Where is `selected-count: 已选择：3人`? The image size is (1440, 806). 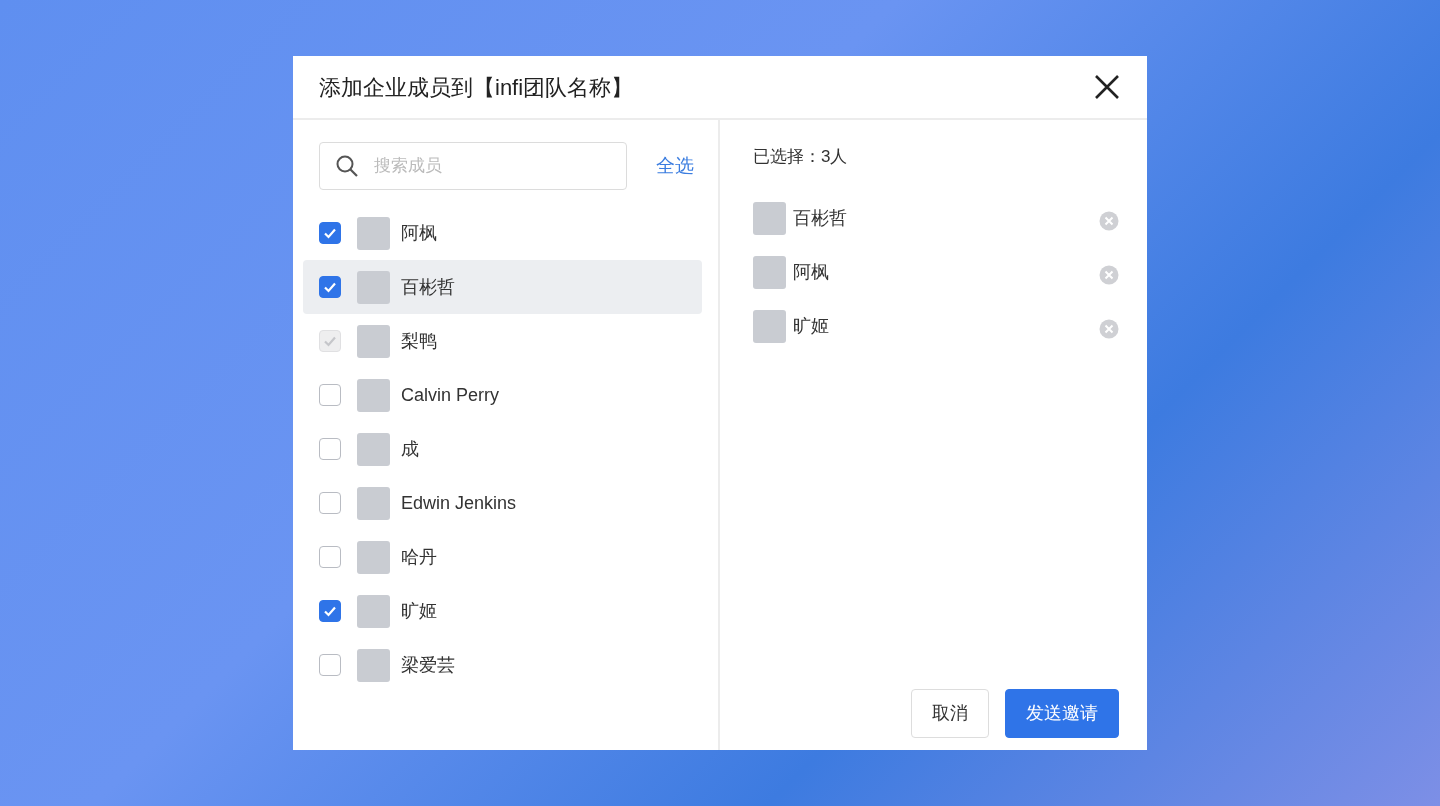 selected-count: 已选择：3人 is located at coordinates (801, 157).